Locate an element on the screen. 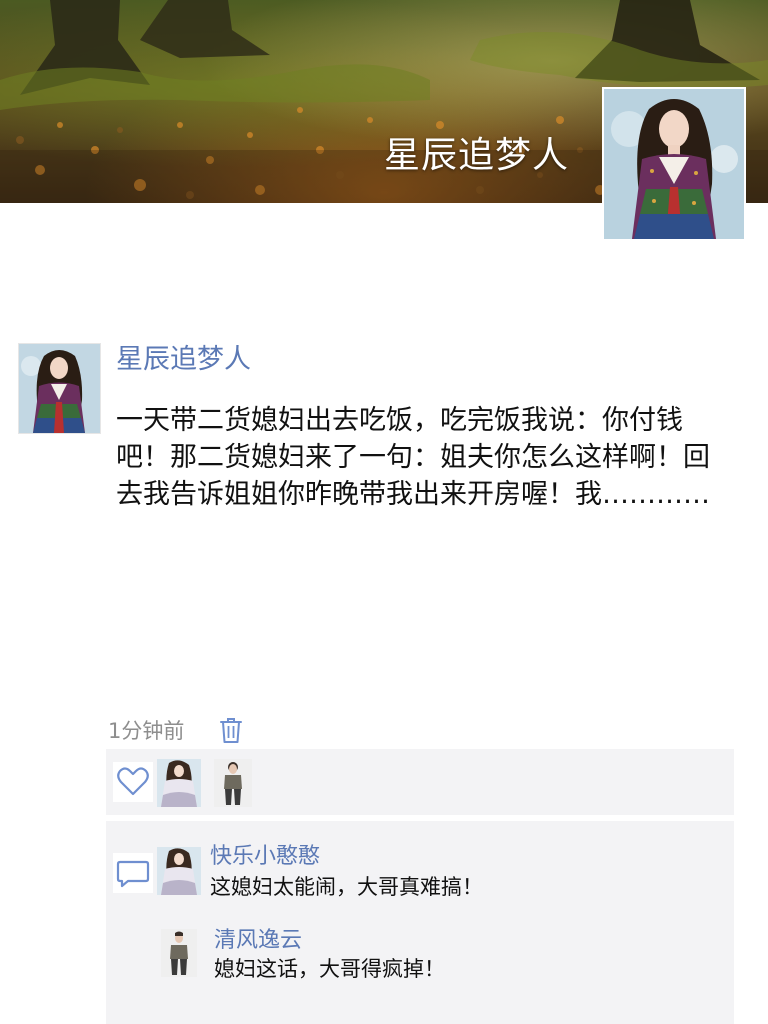 Image resolution: width=768 pixels, height=1024 pixels. avatar-portrait-image is located at coordinates (674, 164).